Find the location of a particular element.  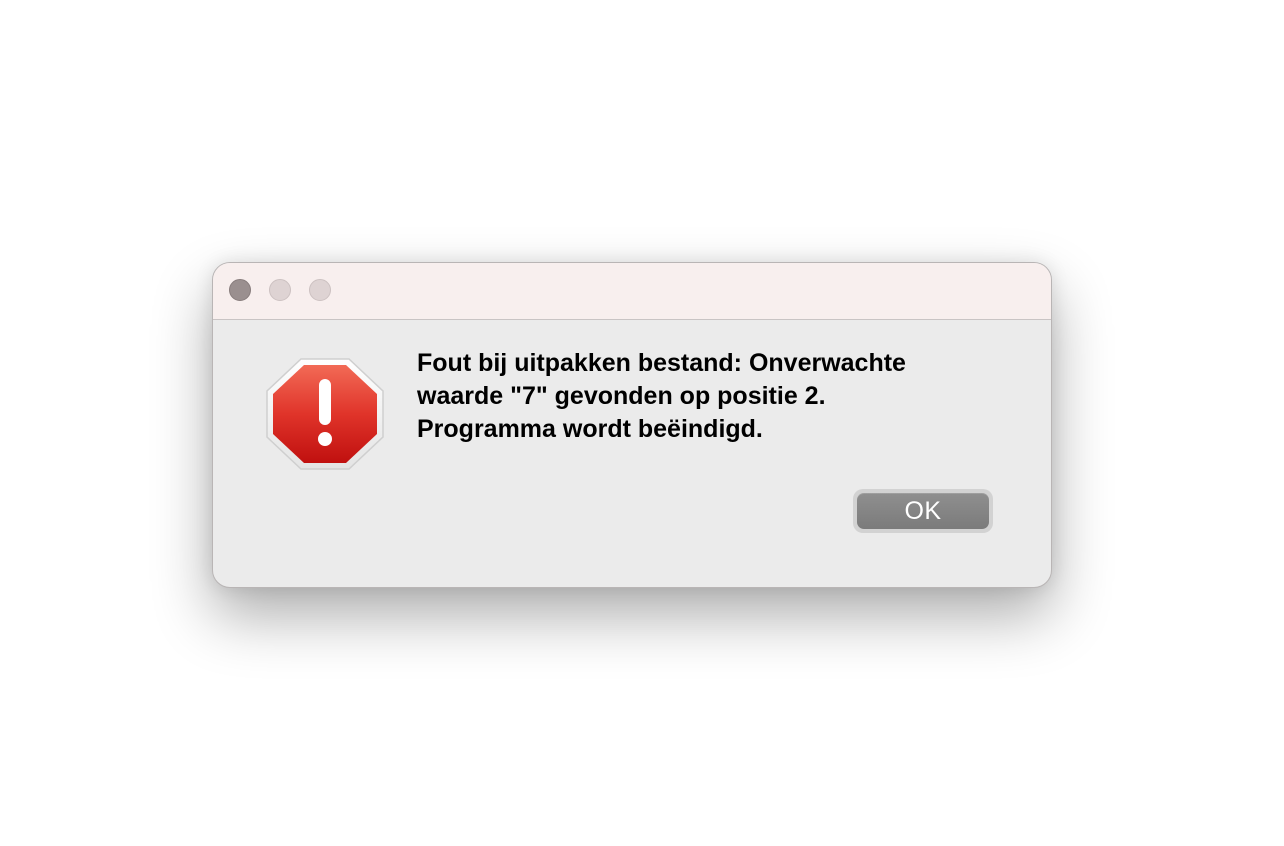

stop-sign-exclamation-icon is located at coordinates (325, 414).